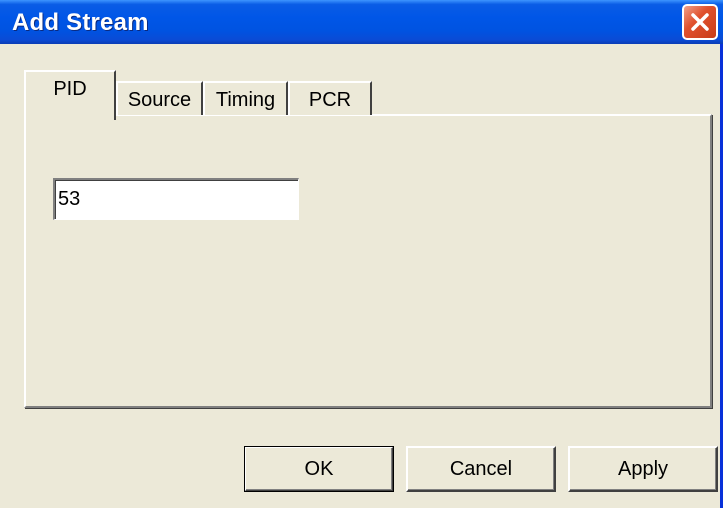 The width and height of the screenshot is (723, 508). I want to click on title-bar: Add Stream, so click(361, 22).